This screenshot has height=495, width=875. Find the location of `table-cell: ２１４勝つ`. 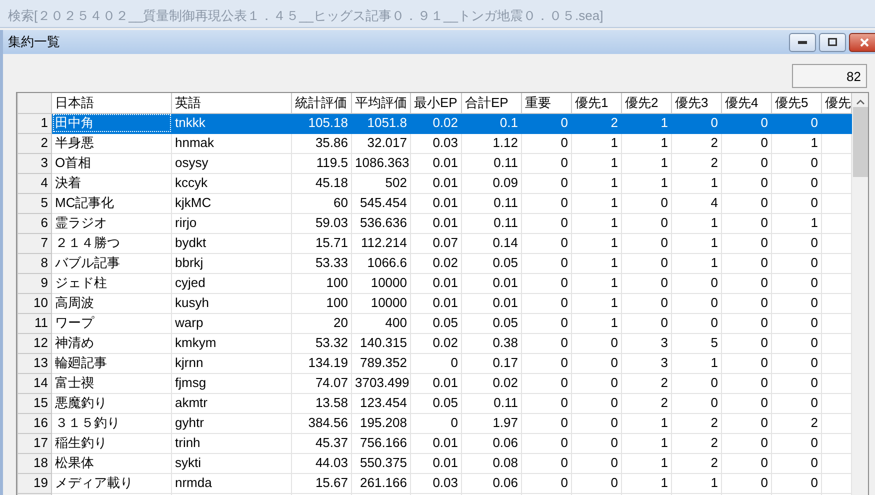

table-cell: ２１４勝つ is located at coordinates (112, 243).